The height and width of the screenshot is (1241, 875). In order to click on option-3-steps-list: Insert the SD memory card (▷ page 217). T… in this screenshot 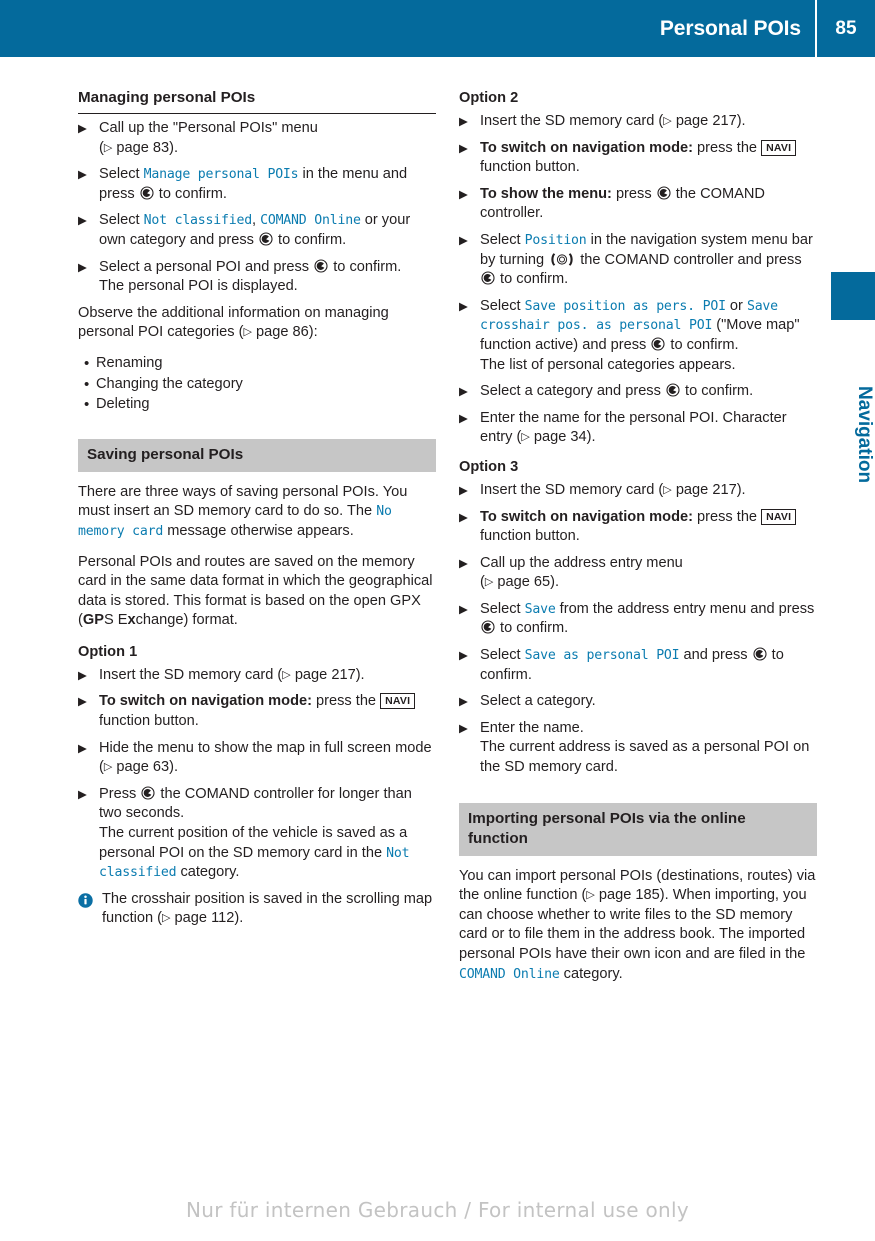, I will do `click(638, 629)`.